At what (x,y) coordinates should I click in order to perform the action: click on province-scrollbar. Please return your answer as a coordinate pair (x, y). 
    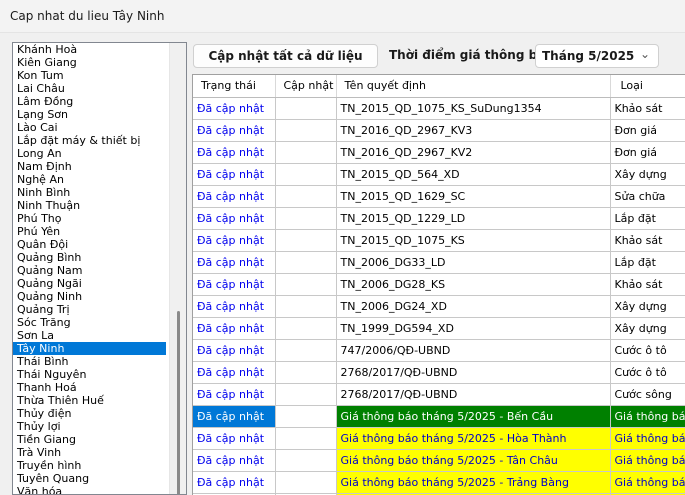
    Looking at the image, I should click on (177, 268).